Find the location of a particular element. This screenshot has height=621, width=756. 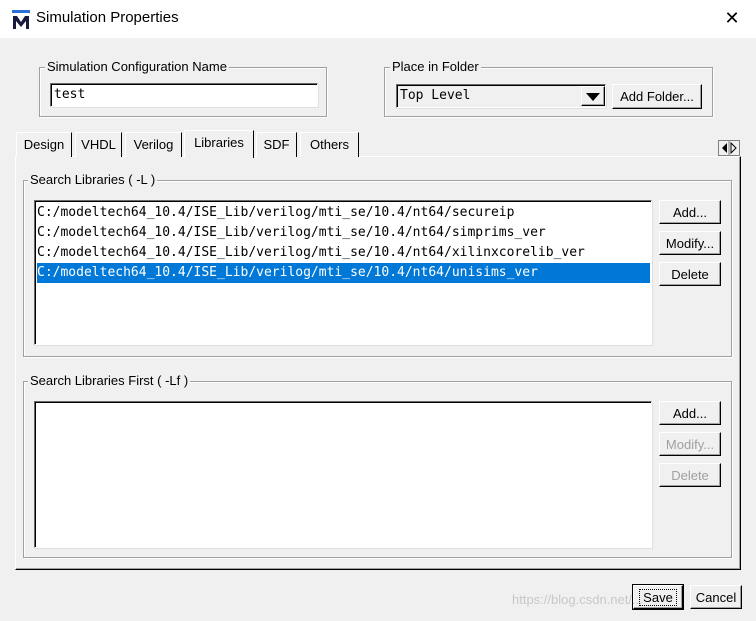

tab-others-label: Others is located at coordinates (329, 144).